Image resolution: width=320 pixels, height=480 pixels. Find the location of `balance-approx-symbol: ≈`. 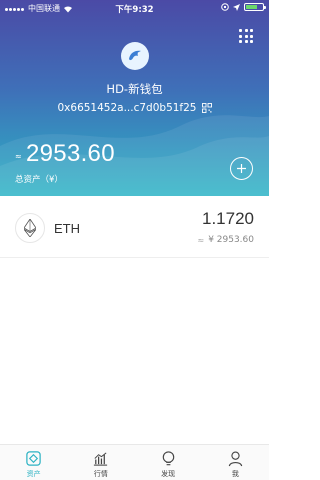

balance-approx-symbol: ≈ is located at coordinates (18, 156).